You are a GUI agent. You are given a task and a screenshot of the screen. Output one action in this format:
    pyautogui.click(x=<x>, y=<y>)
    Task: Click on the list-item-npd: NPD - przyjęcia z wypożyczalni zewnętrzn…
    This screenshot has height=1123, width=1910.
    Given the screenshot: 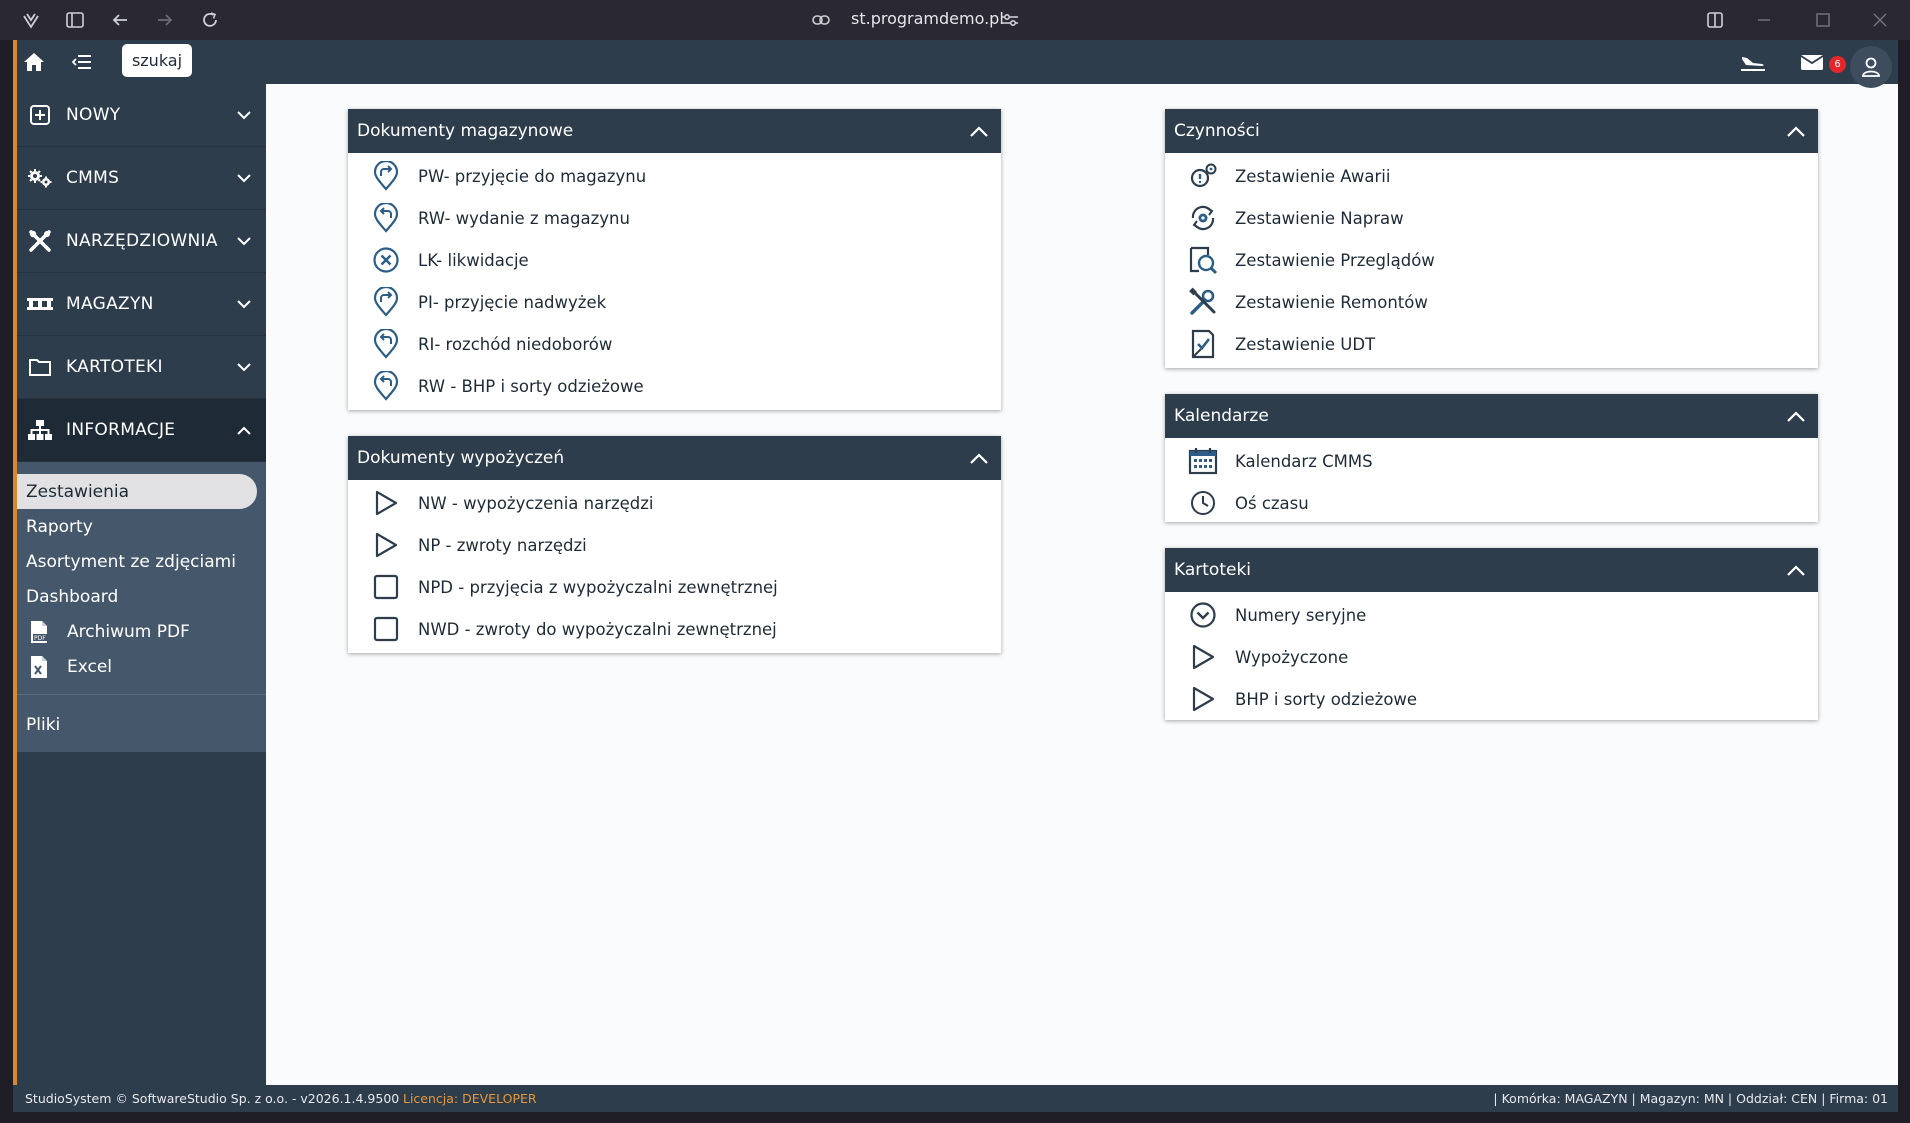 What is the action you would take?
    pyautogui.click(x=674, y=587)
    